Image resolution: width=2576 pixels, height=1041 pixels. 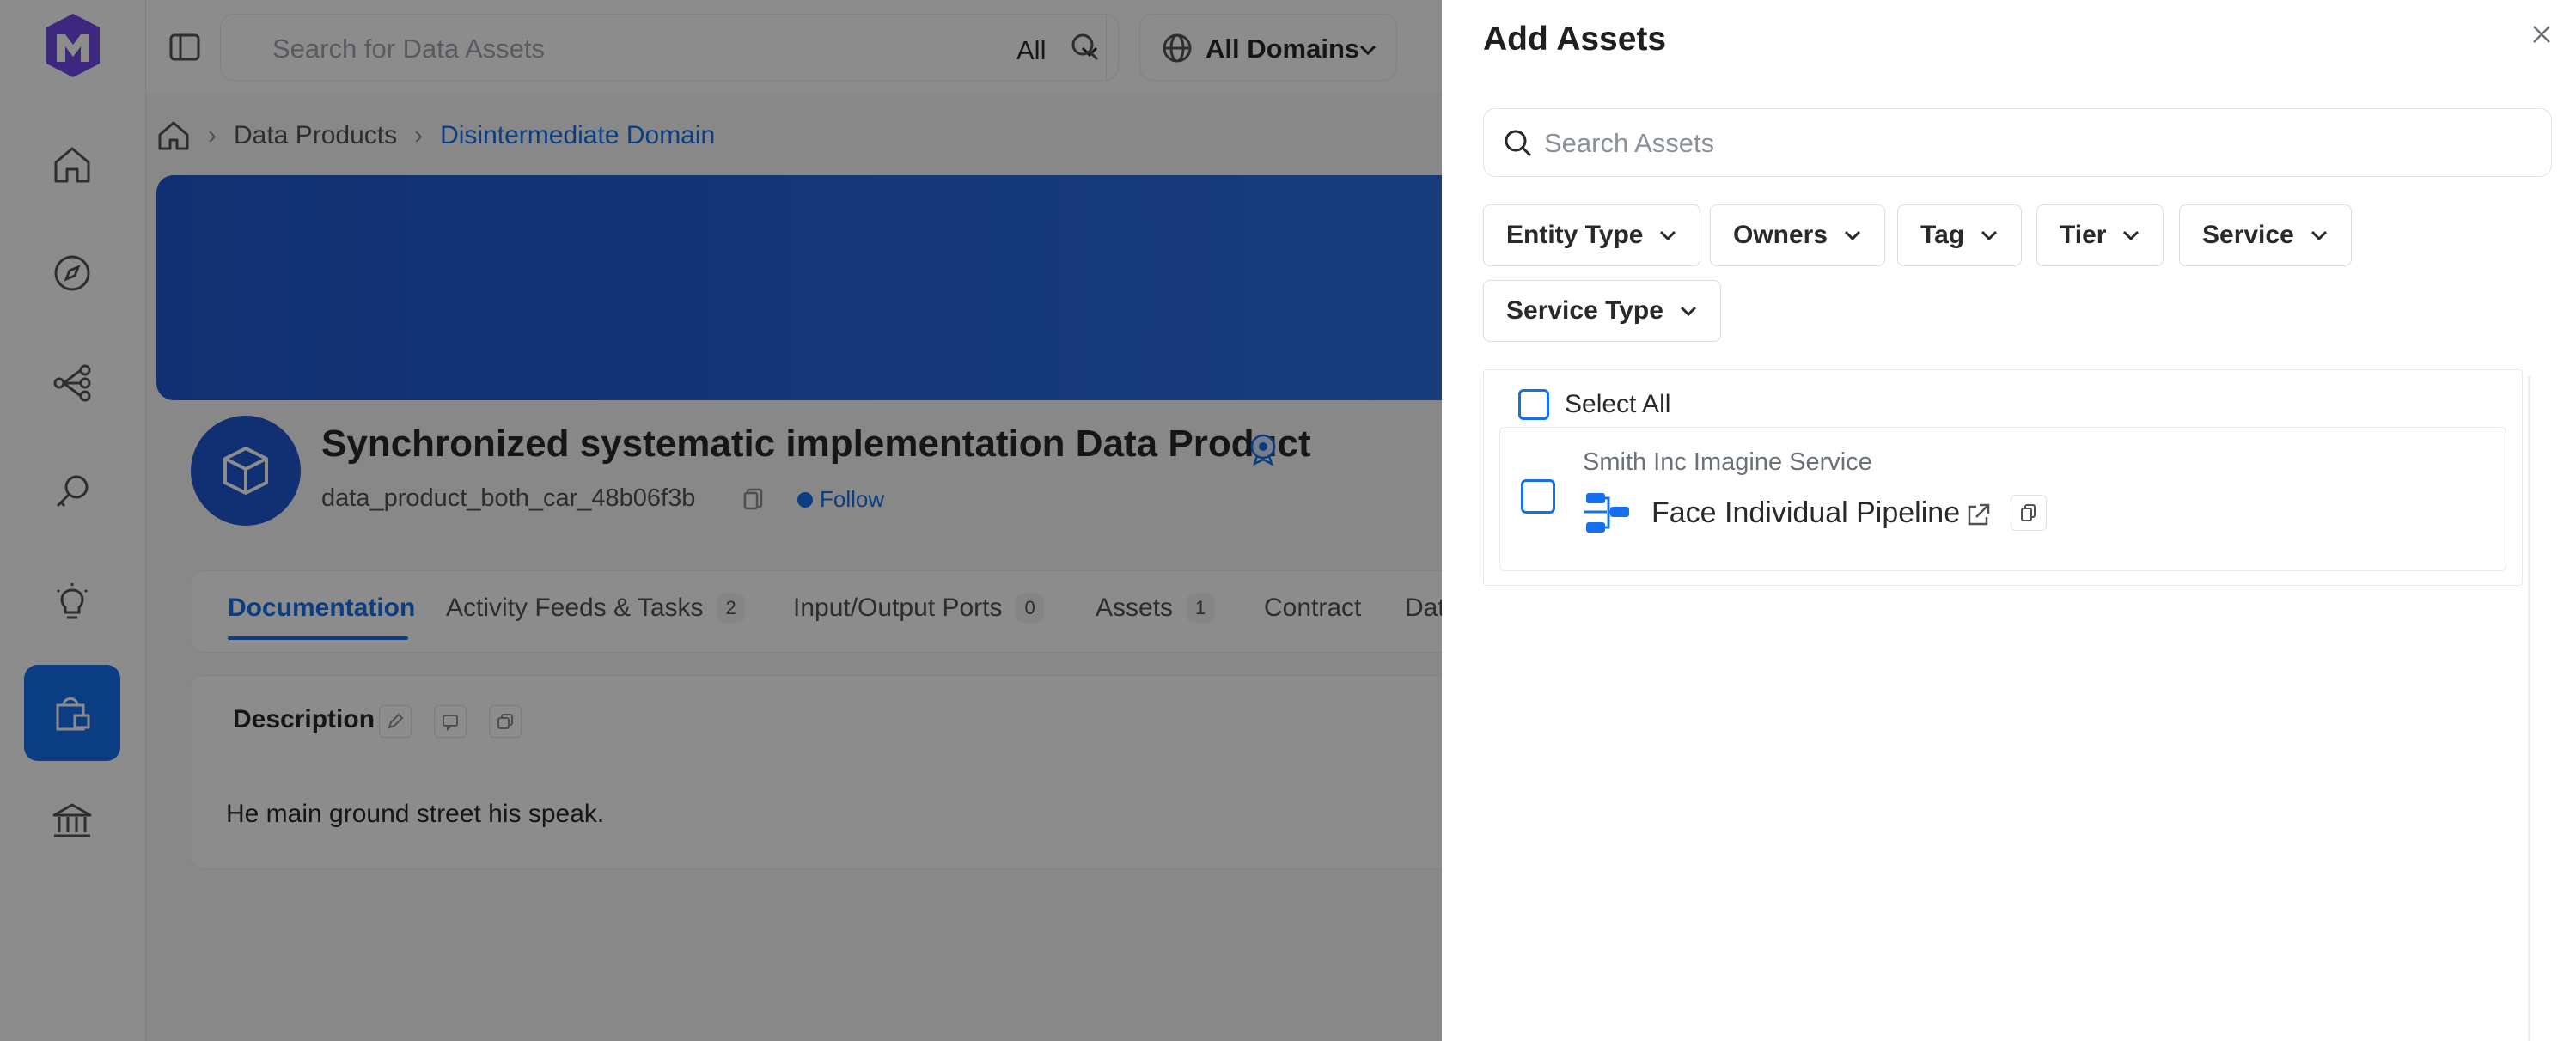 I want to click on asset-service-name: Smith Inc Imagine Service, so click(x=1727, y=462).